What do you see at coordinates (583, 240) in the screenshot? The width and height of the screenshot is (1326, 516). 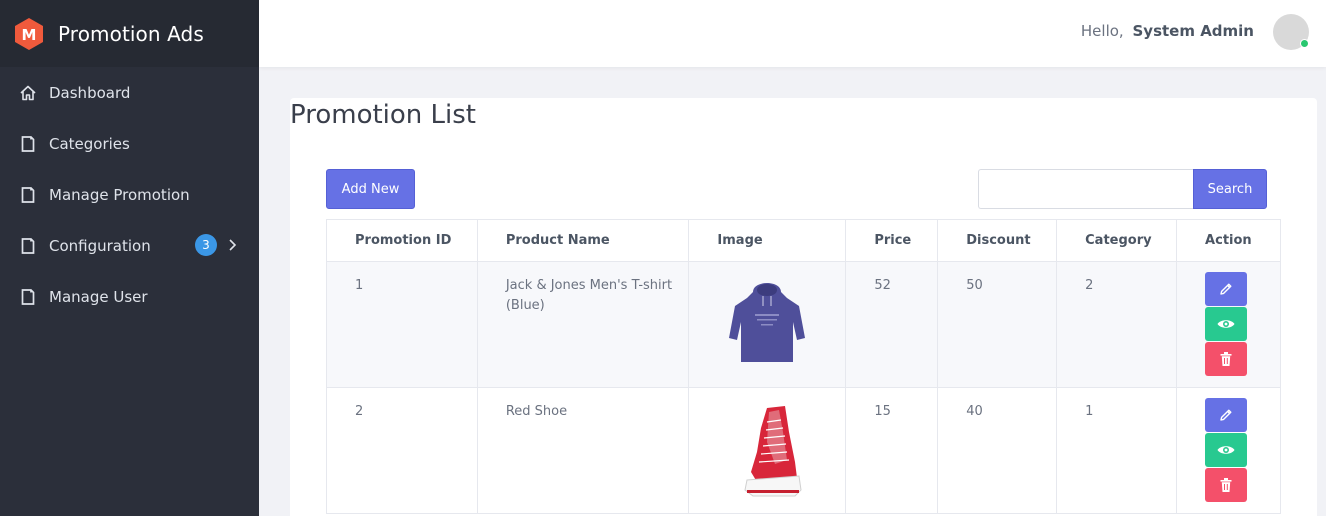 I see `column-header: Product Name` at bounding box center [583, 240].